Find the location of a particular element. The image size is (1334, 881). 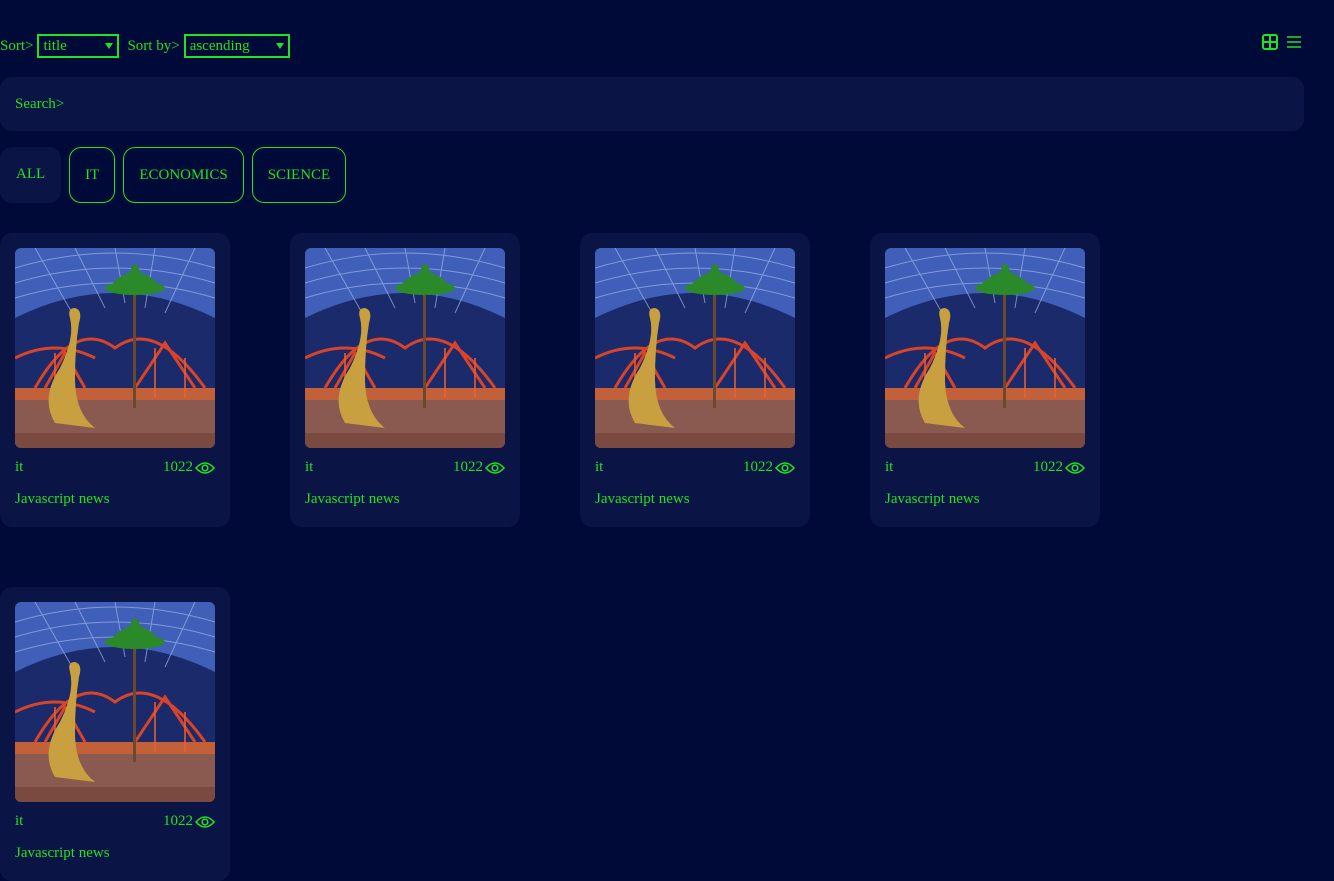

tab-all: ALL is located at coordinates (31, 175).